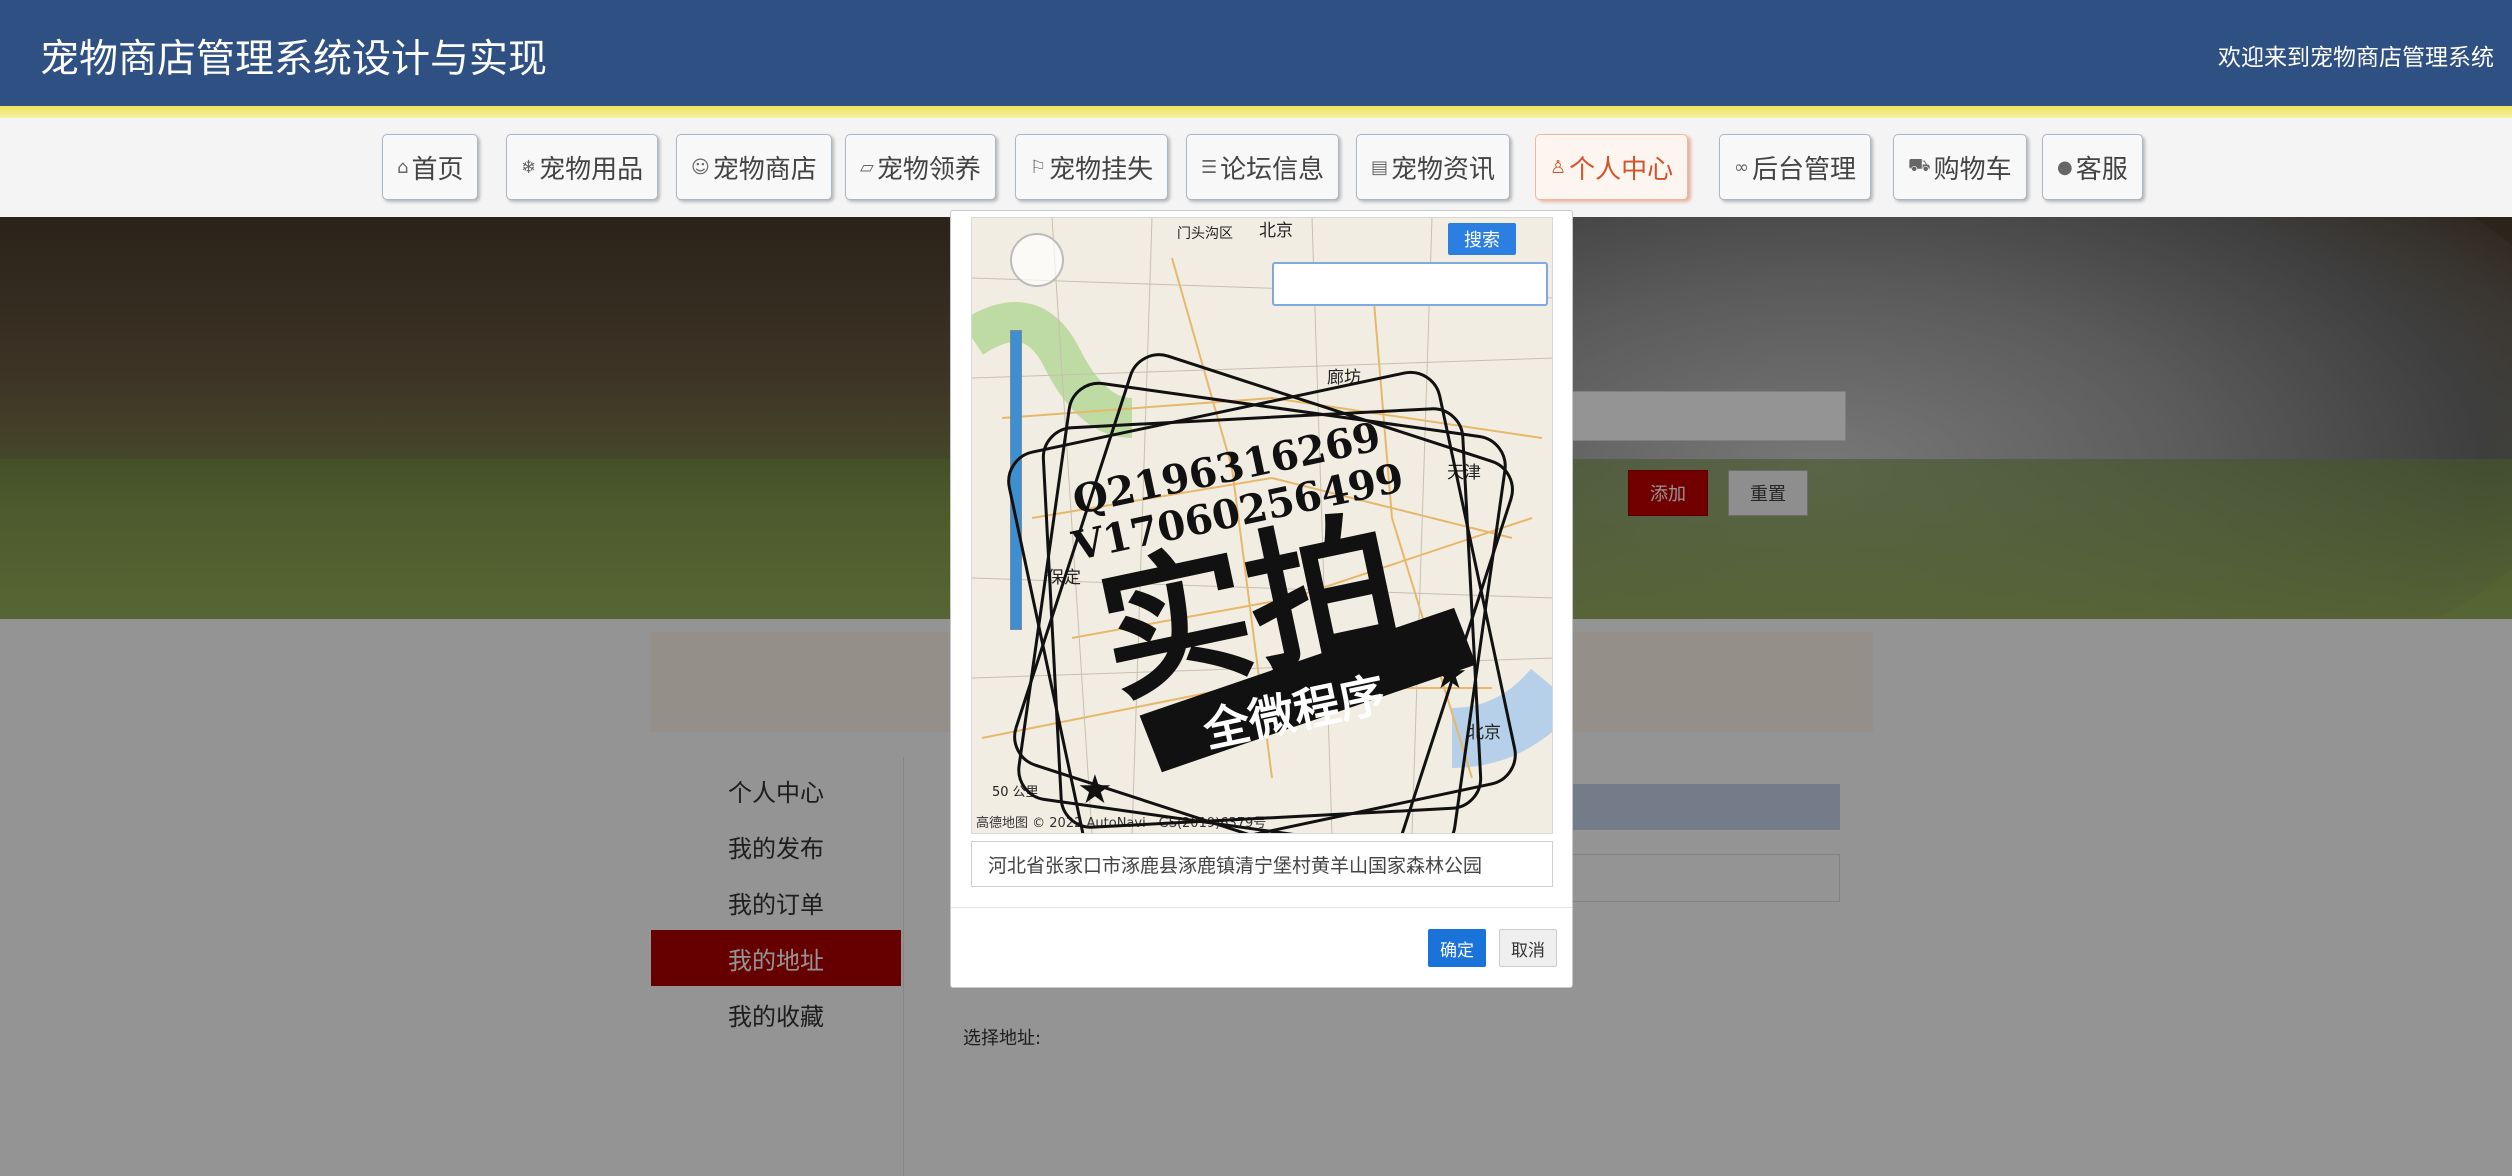 The image size is (2512, 1176). Describe the element at coordinates (1037, 260) in the screenshot. I see `map-pan-control` at that location.